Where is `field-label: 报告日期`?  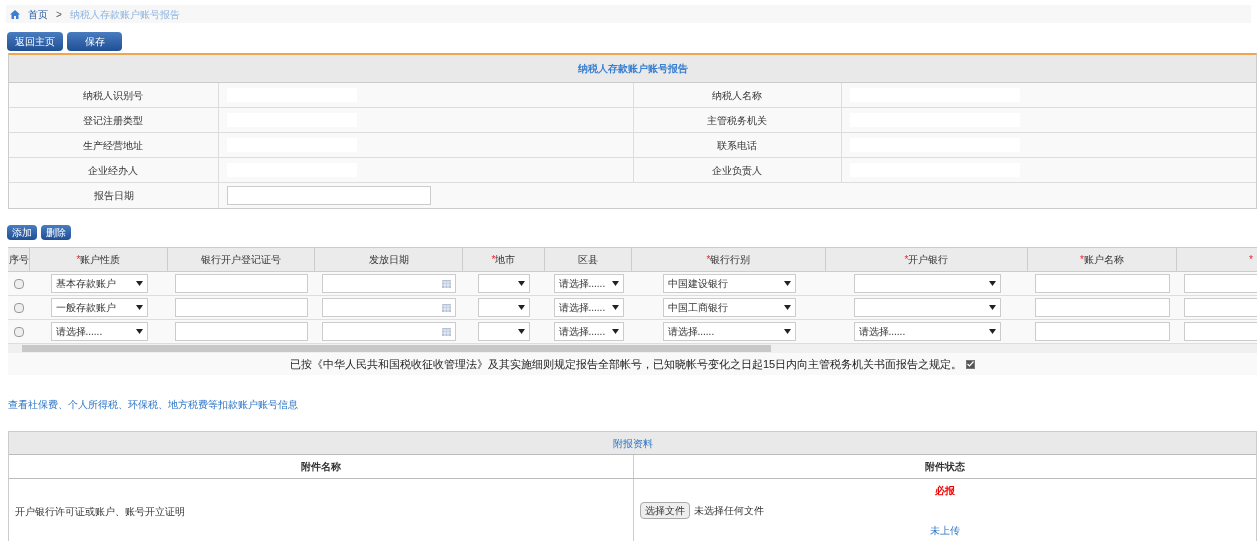 field-label: 报告日期 is located at coordinates (114, 195).